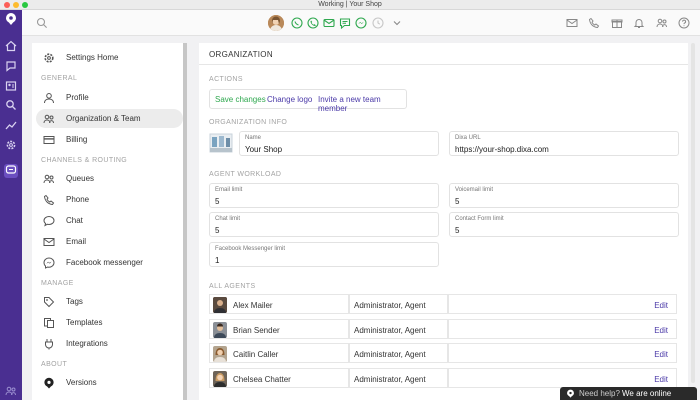 This screenshot has width=700, height=400. What do you see at coordinates (229, 190) in the screenshot?
I see `field-label: Email limit` at bounding box center [229, 190].